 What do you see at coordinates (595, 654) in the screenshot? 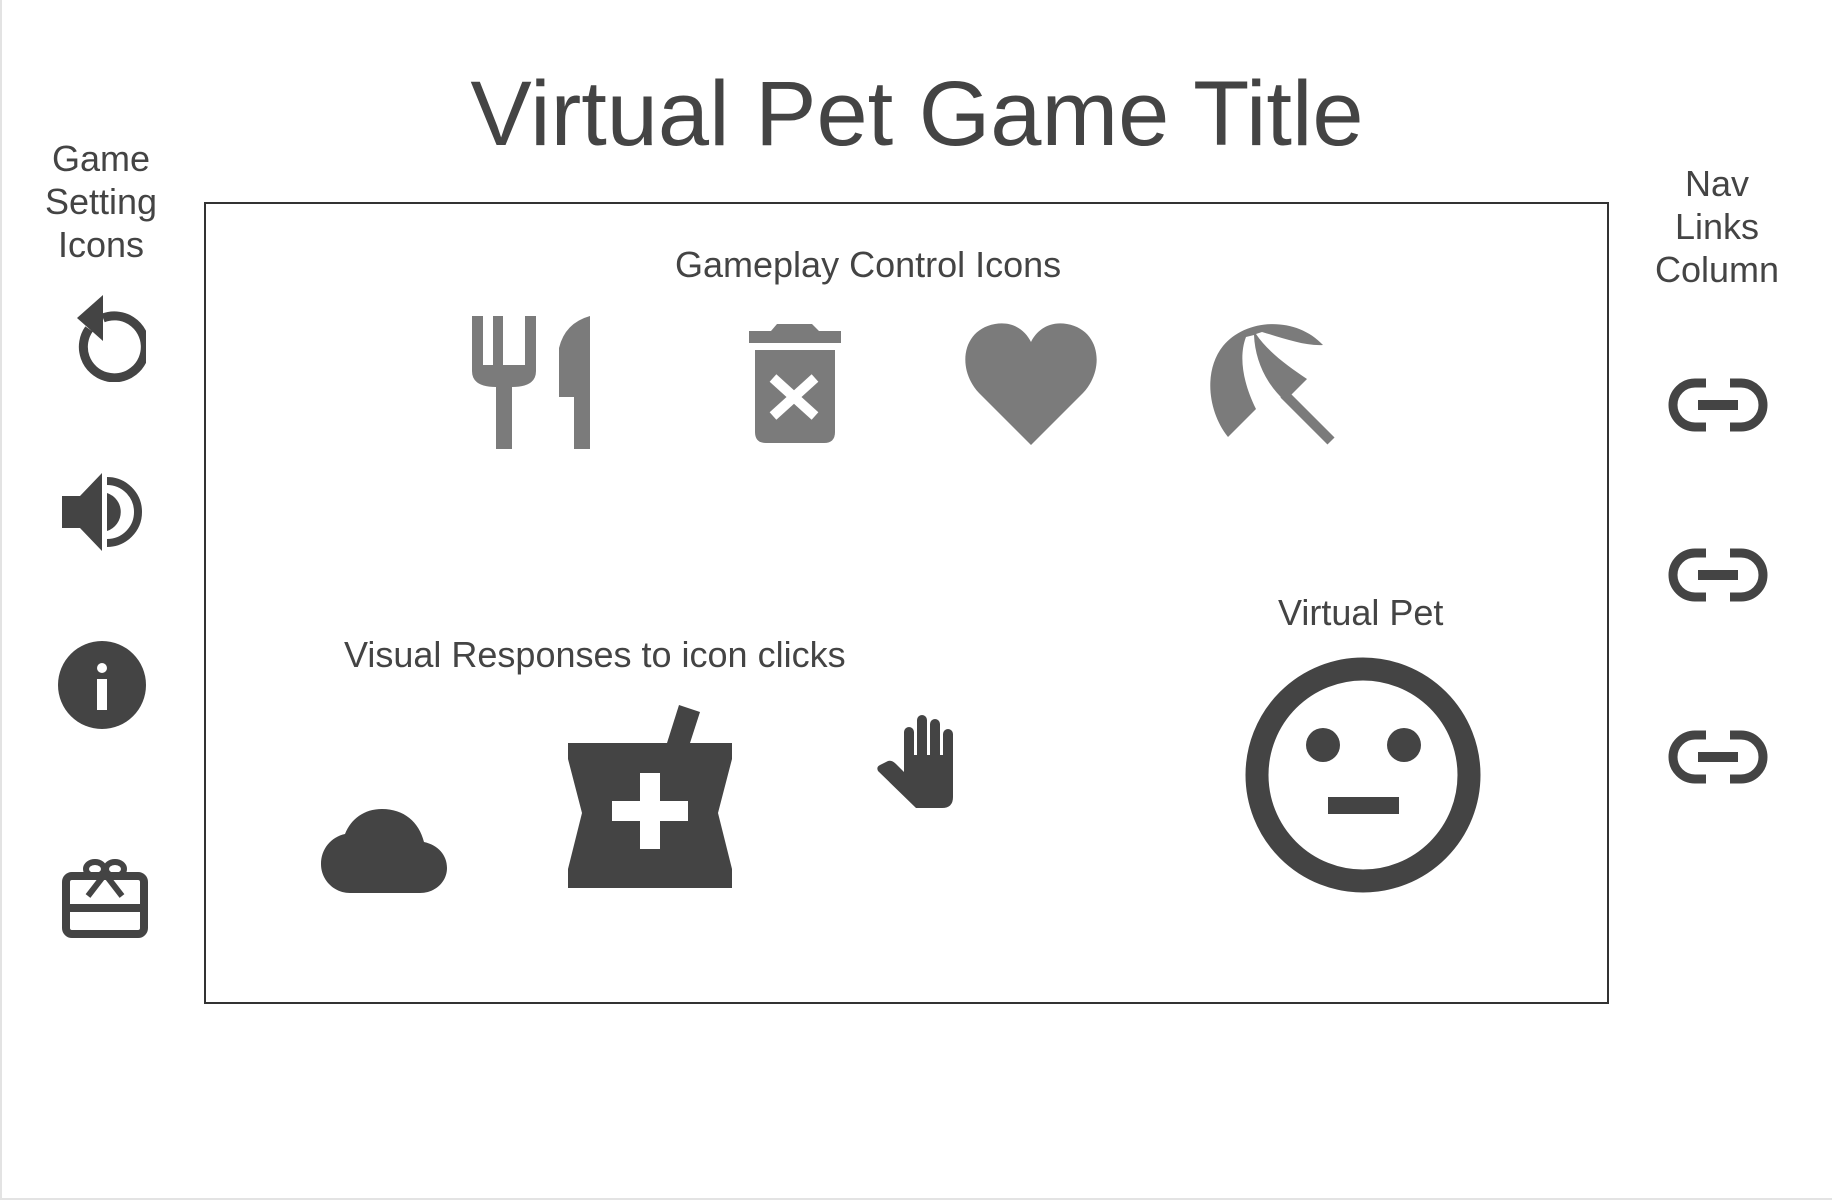
I see `responses-label: Visual Responses to icon clicks` at bounding box center [595, 654].